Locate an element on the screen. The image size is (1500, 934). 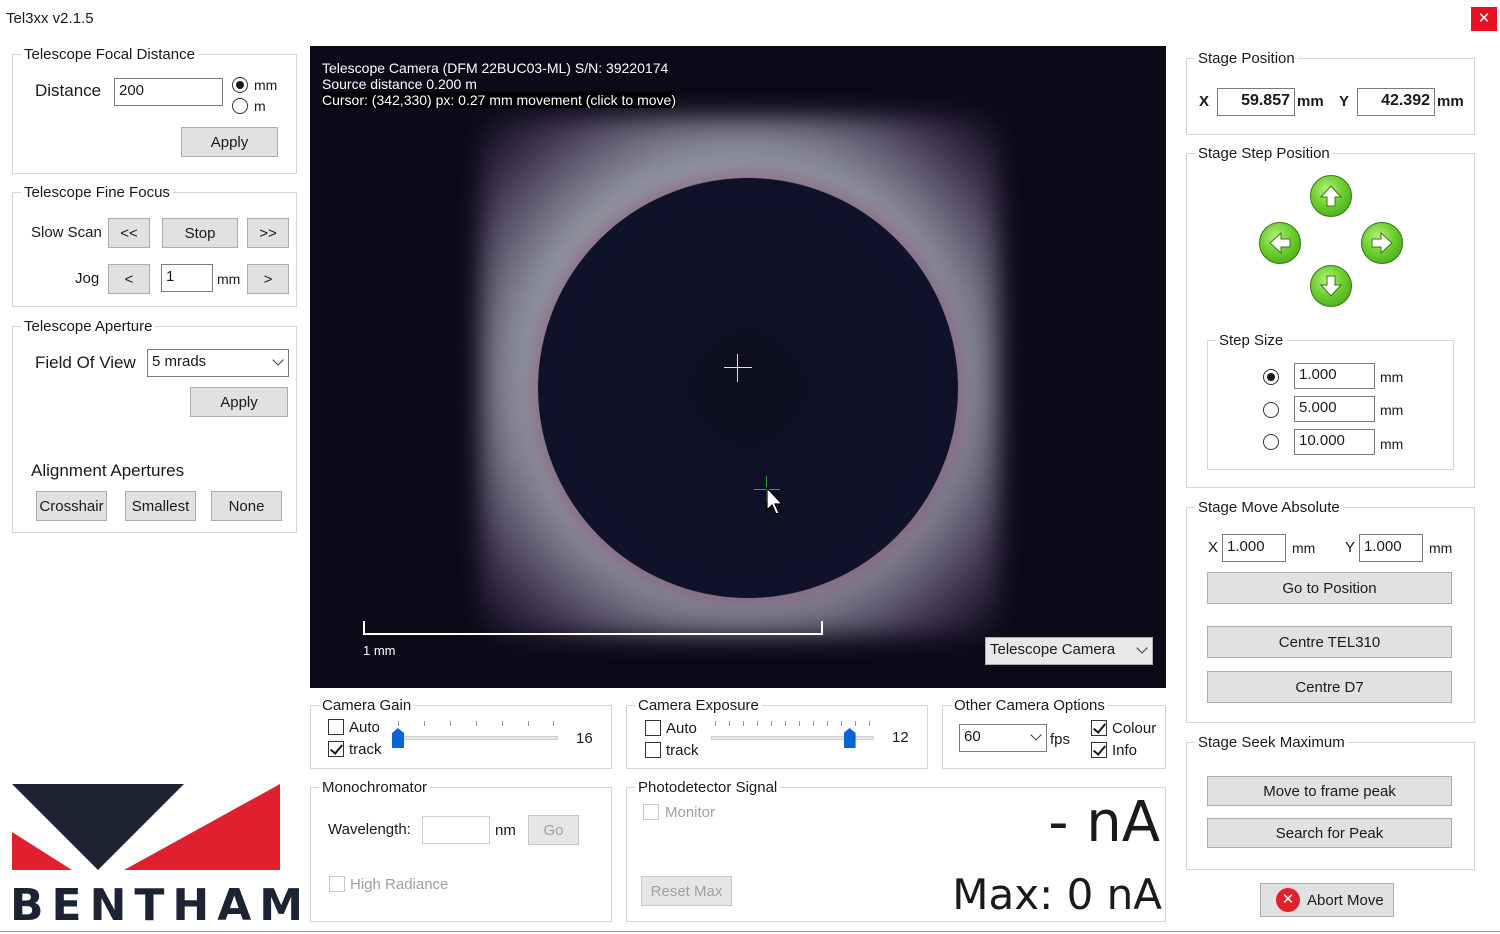
step-size-input-1: 1.000 is located at coordinates (1334, 376).